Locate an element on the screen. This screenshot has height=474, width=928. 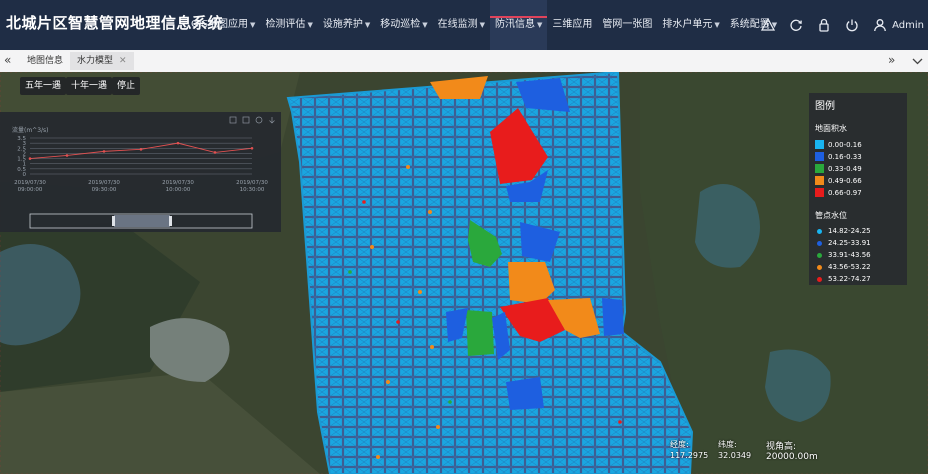
nav-label: 设施养护 is located at coordinates (342, 24).